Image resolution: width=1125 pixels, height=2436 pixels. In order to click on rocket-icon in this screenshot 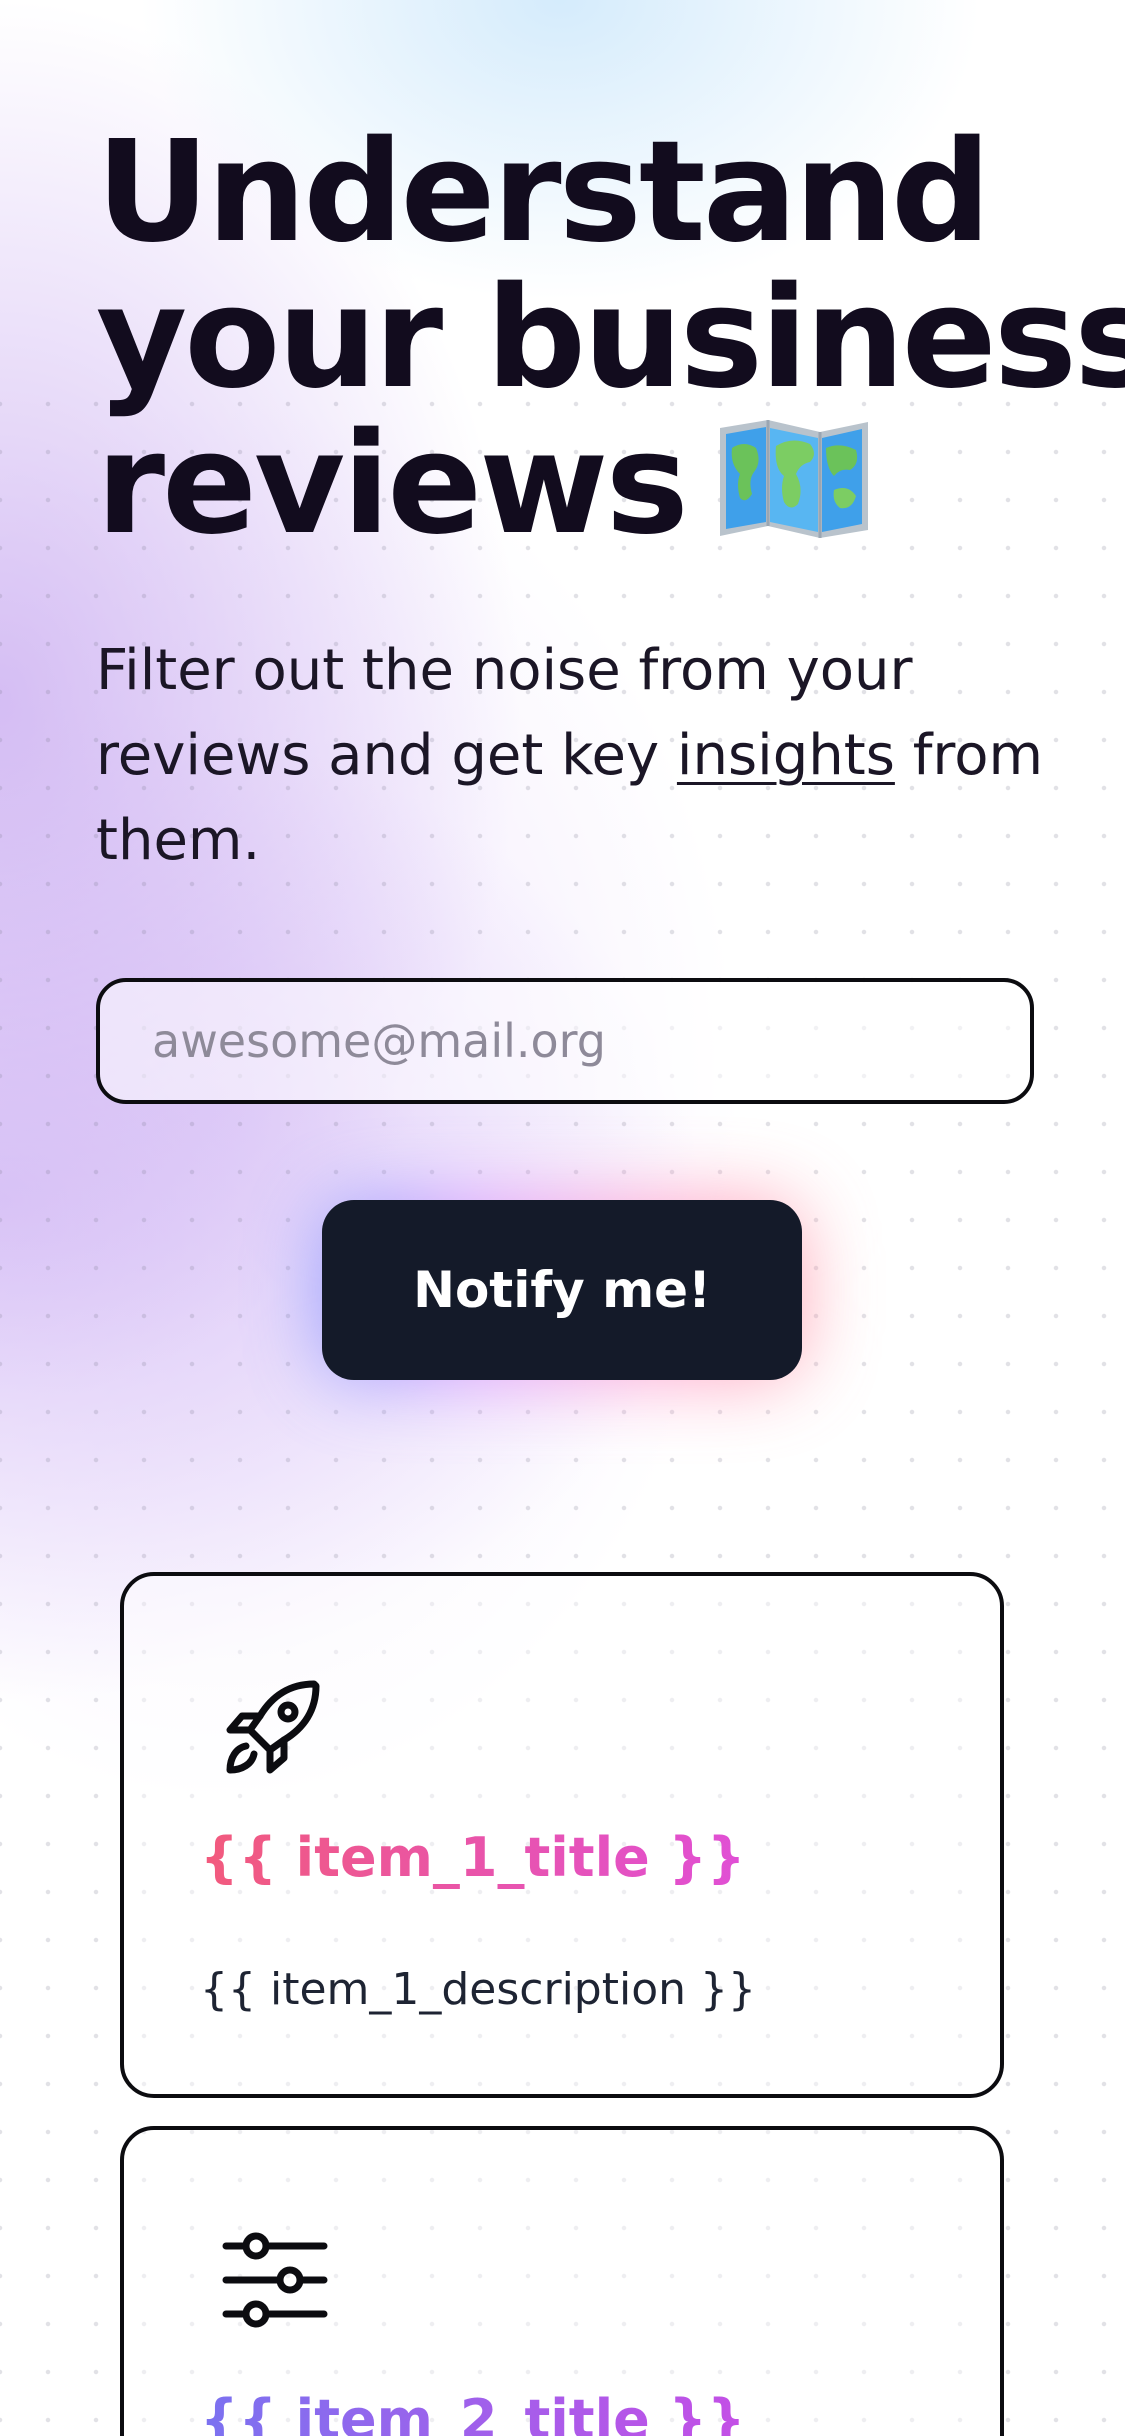, I will do `click(273, 1727)`.